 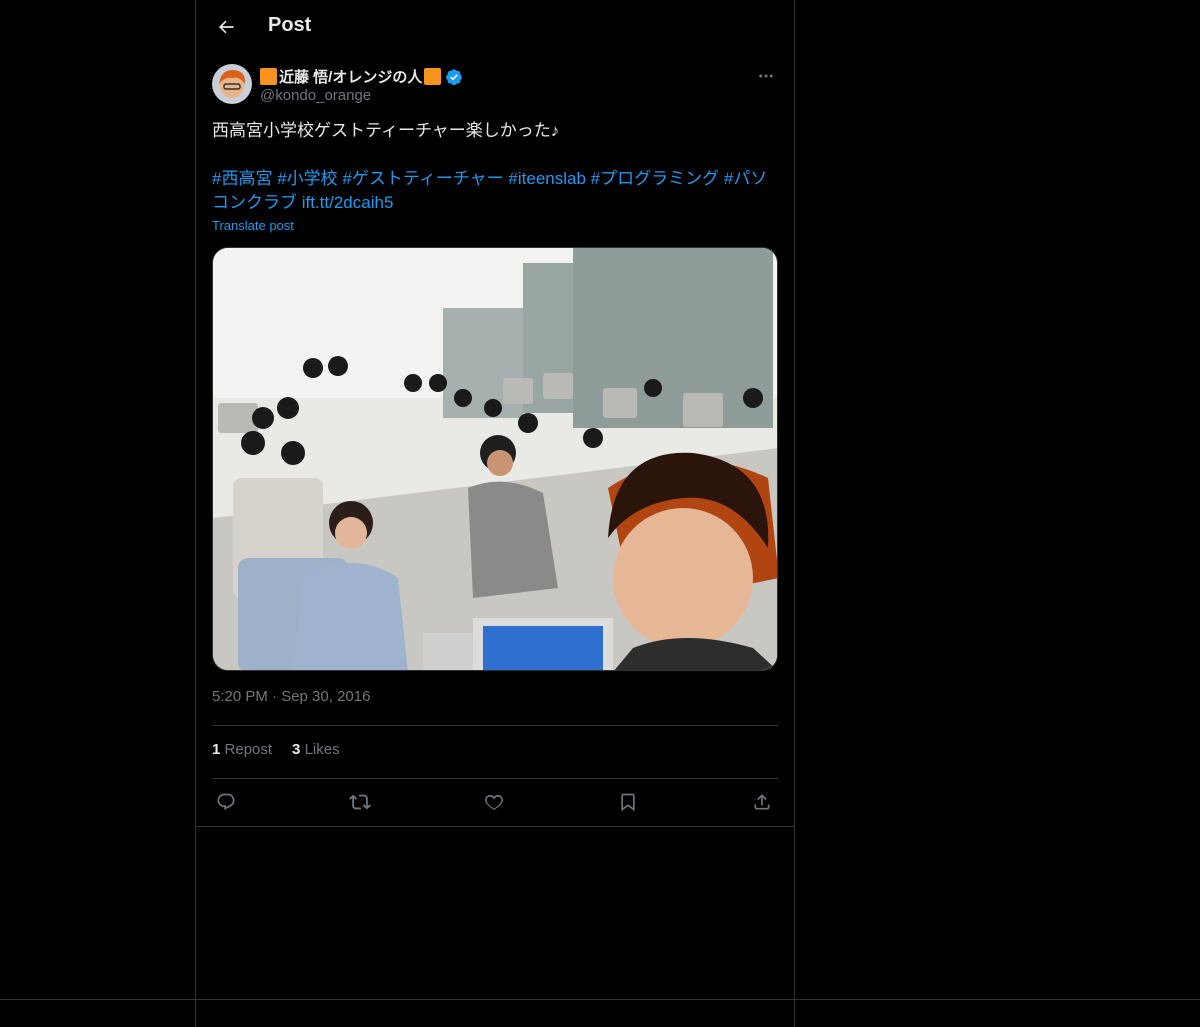 What do you see at coordinates (351, 77) in the screenshot?
I see `author-name: 近藤 悟/オレンジの人` at bounding box center [351, 77].